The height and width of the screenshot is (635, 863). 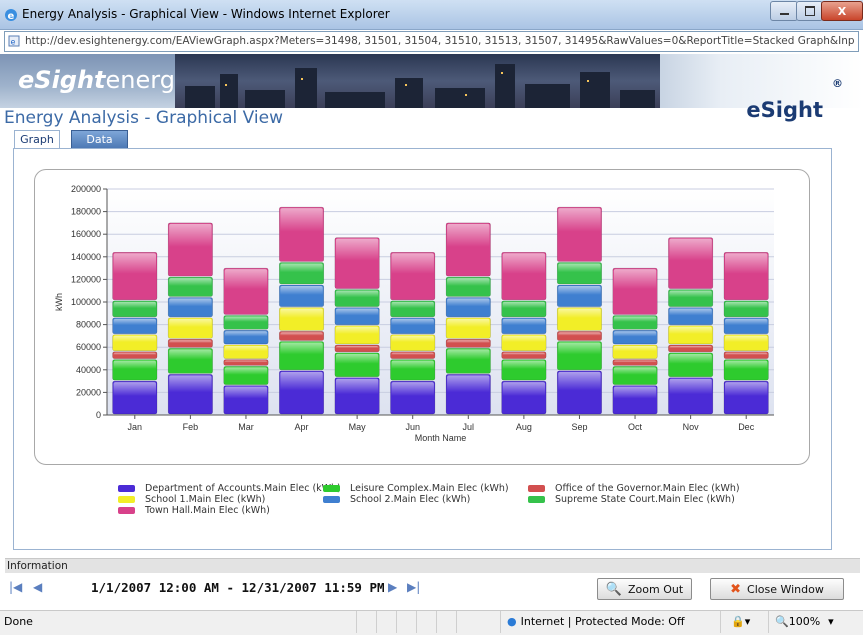 What do you see at coordinates (410, 499) in the screenshot?
I see `legend-label: School 2.Main Elec (kWh)` at bounding box center [410, 499].